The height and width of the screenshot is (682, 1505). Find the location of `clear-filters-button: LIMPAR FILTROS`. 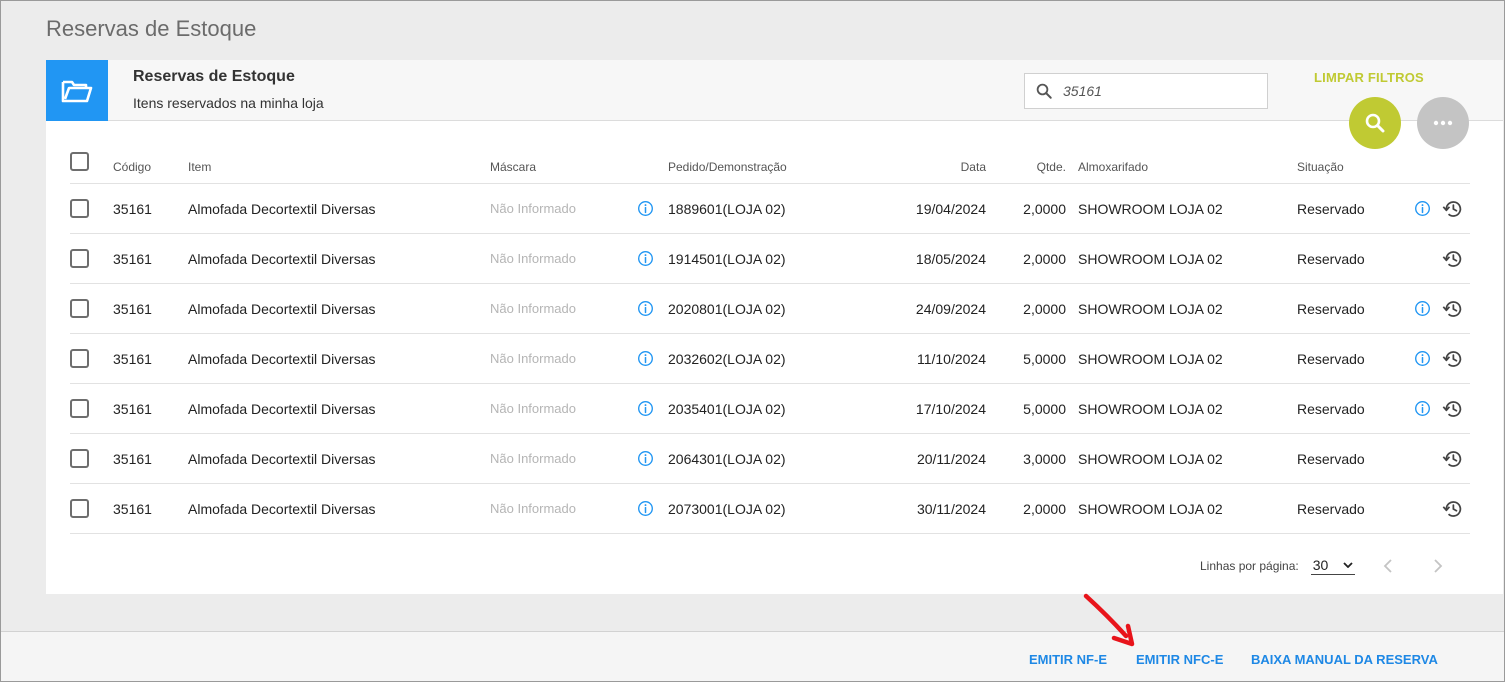

clear-filters-button: LIMPAR FILTROS is located at coordinates (1369, 77).